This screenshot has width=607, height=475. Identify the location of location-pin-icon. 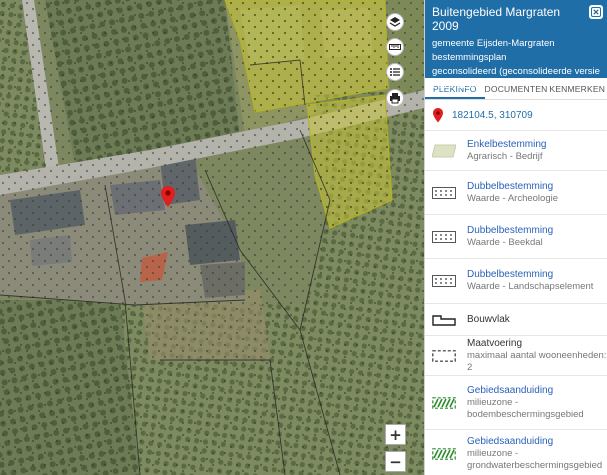
(438, 114).